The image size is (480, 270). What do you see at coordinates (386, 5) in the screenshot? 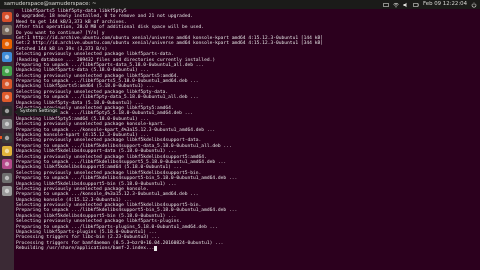
I see `keyboard-icon` at bounding box center [386, 5].